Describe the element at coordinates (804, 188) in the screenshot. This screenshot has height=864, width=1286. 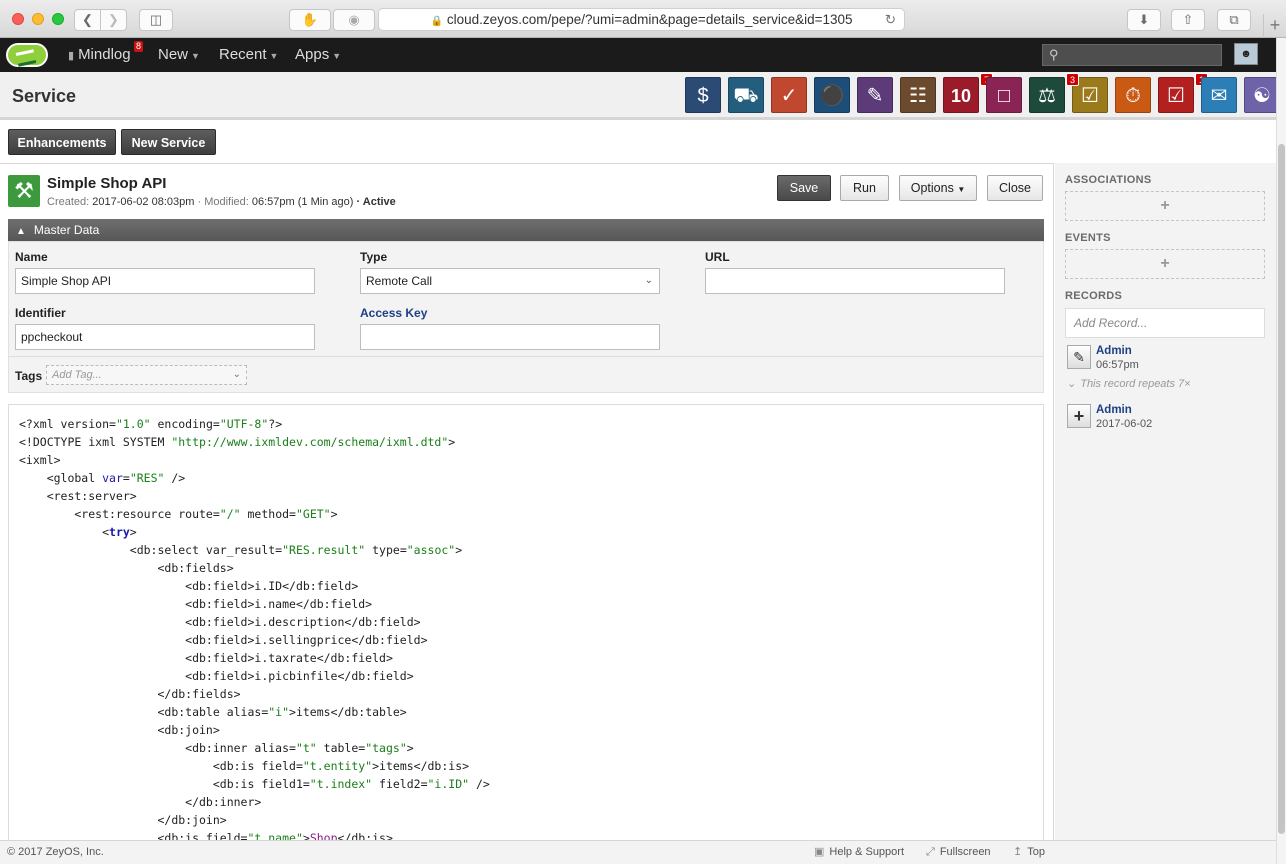
I see `save-button: Save` at that location.